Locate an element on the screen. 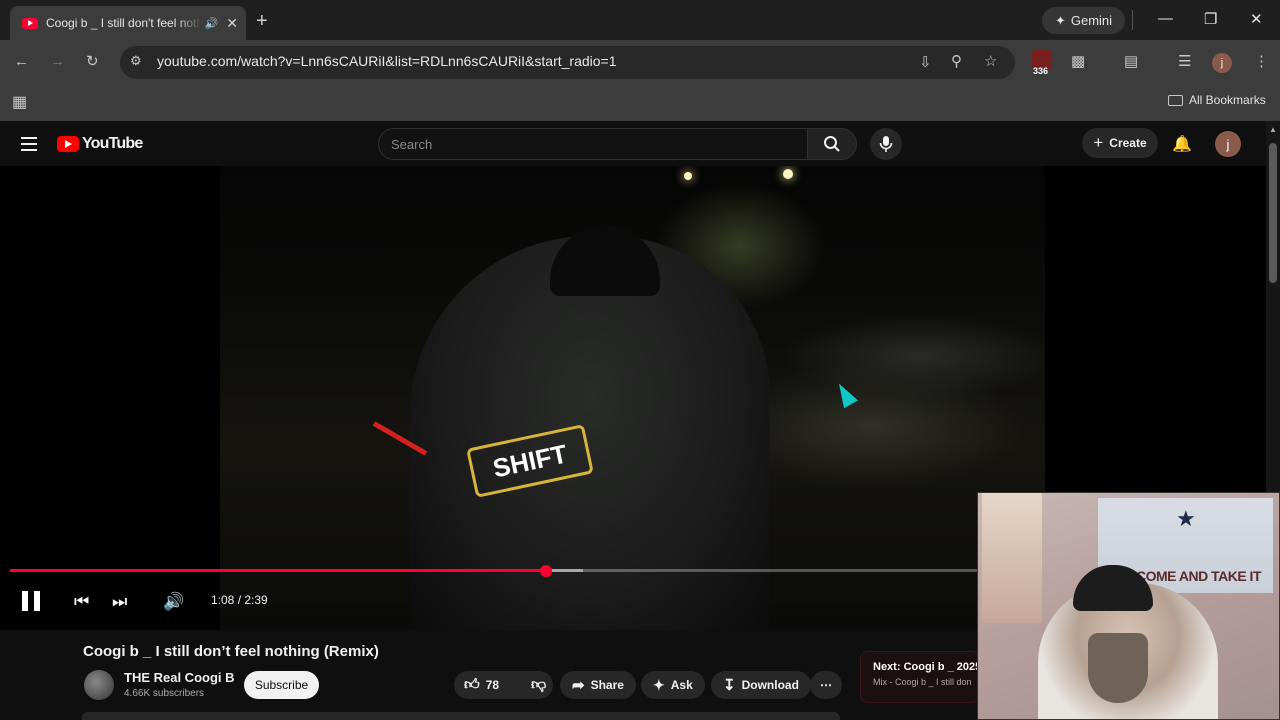 The height and width of the screenshot is (720, 1280). webcam-overlay: ★ COME AND TAKE IT is located at coordinates (1128, 606).